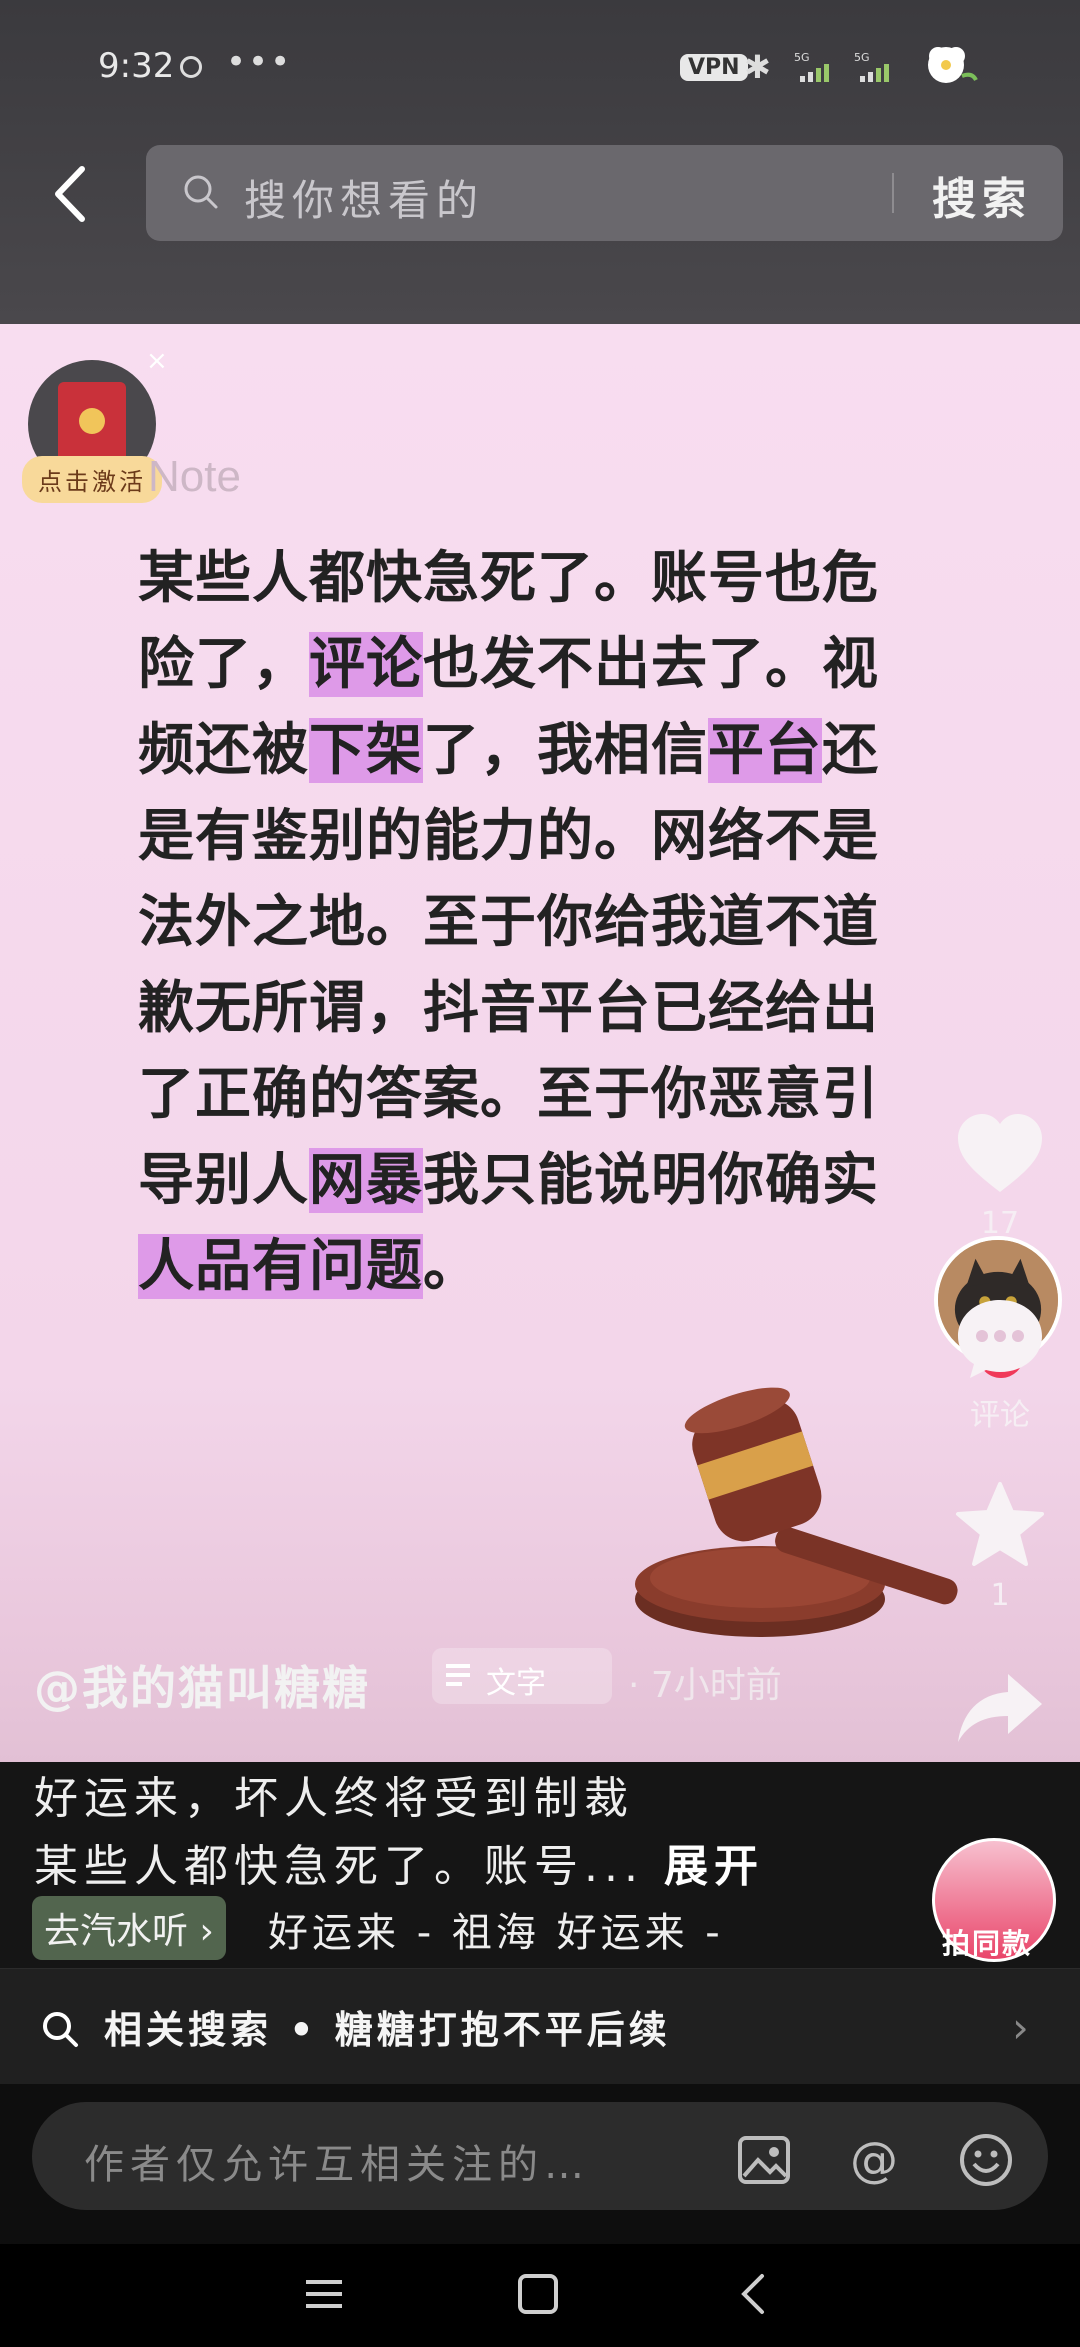  Describe the element at coordinates (1020, 2027) in the screenshot. I see `chevron-right-icon: ›` at that location.